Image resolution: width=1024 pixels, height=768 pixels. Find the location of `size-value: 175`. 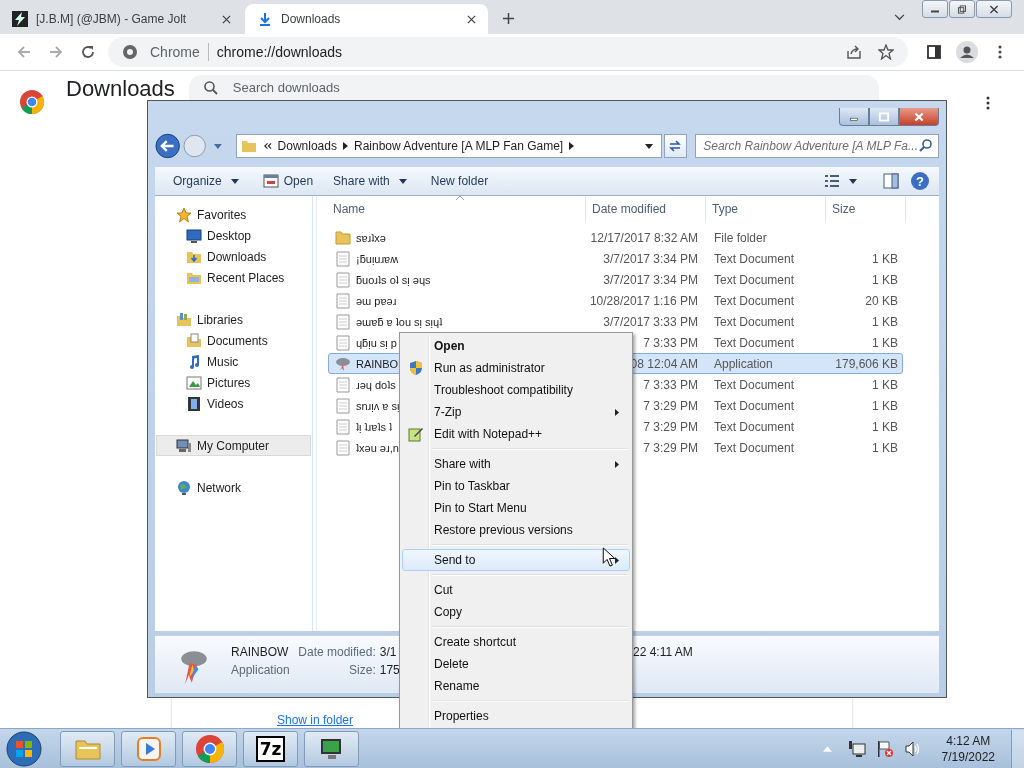

size-value: 175 is located at coordinates (389, 670).